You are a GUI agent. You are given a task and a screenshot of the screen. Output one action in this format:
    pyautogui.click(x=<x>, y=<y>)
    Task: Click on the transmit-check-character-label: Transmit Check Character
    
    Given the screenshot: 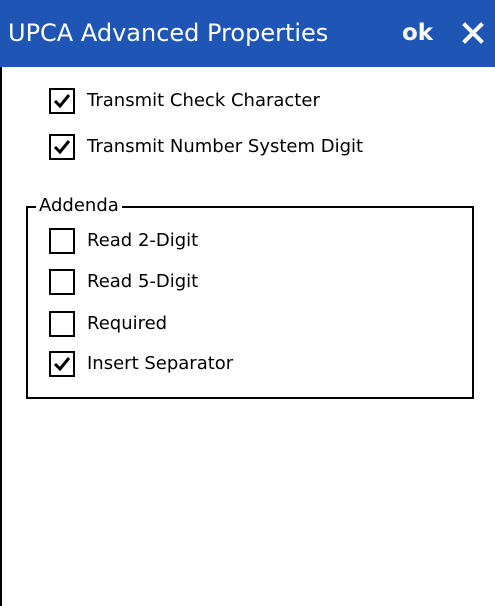 What is the action you would take?
    pyautogui.click(x=203, y=100)
    